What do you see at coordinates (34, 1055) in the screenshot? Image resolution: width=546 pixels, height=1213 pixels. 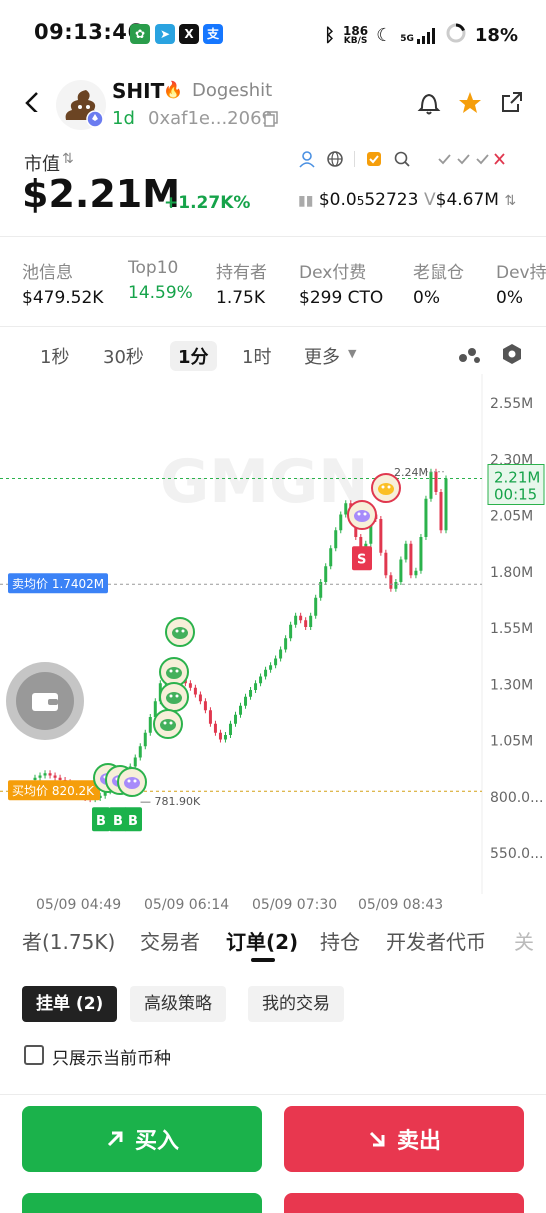 I see `current-token-checkbox` at bounding box center [34, 1055].